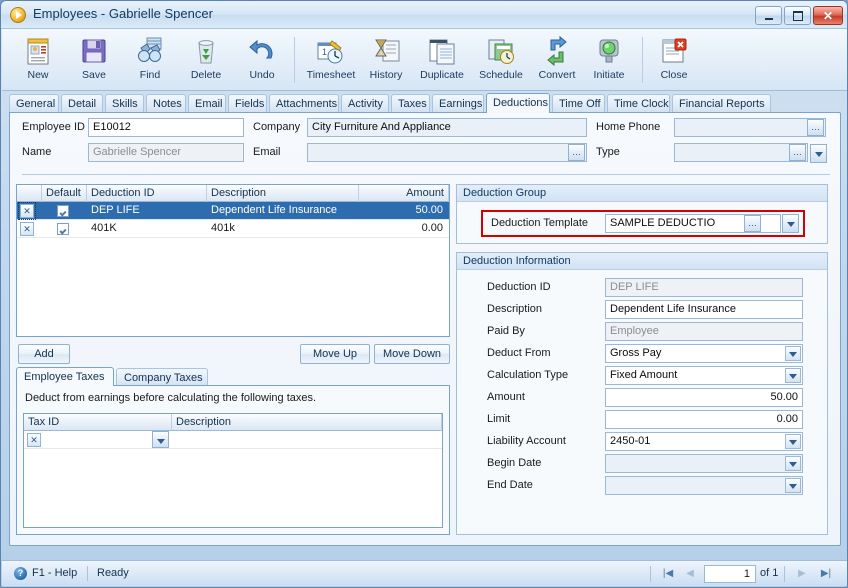 The width and height of the screenshot is (848, 588). I want to click on tab-deductions: Deductions, so click(518, 103).